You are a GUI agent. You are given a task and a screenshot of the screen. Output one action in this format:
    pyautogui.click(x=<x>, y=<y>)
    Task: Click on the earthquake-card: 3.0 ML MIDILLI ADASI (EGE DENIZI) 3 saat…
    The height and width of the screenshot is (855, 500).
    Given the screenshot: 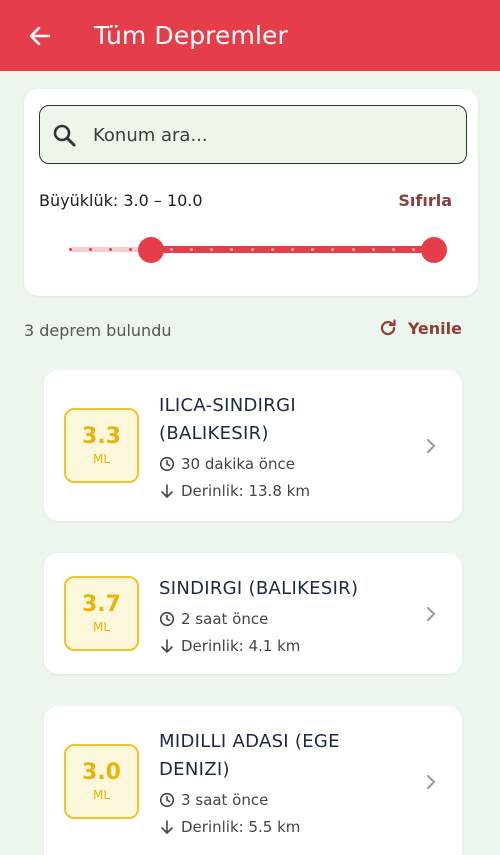 What is the action you would take?
    pyautogui.click(x=253, y=780)
    